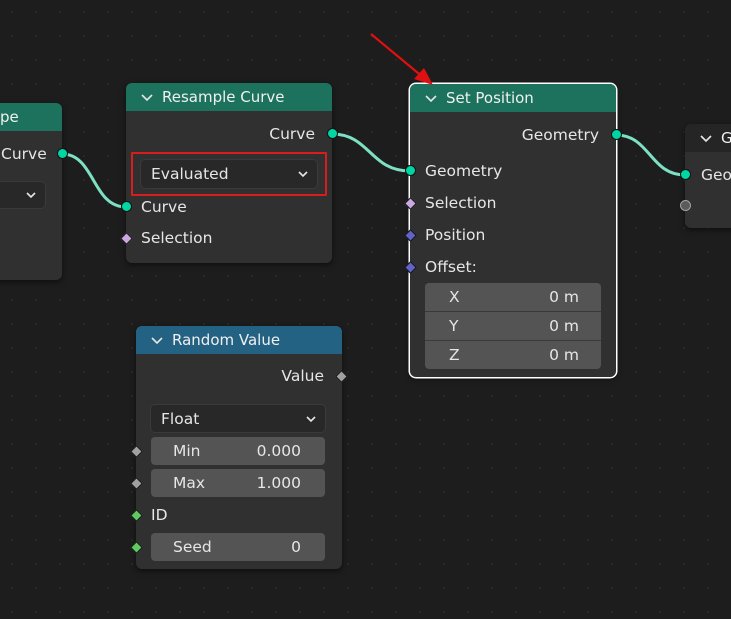 Image resolution: width=731 pixels, height=619 pixels. I want to click on setpos-input-offset-label: Offset:, so click(451, 267).